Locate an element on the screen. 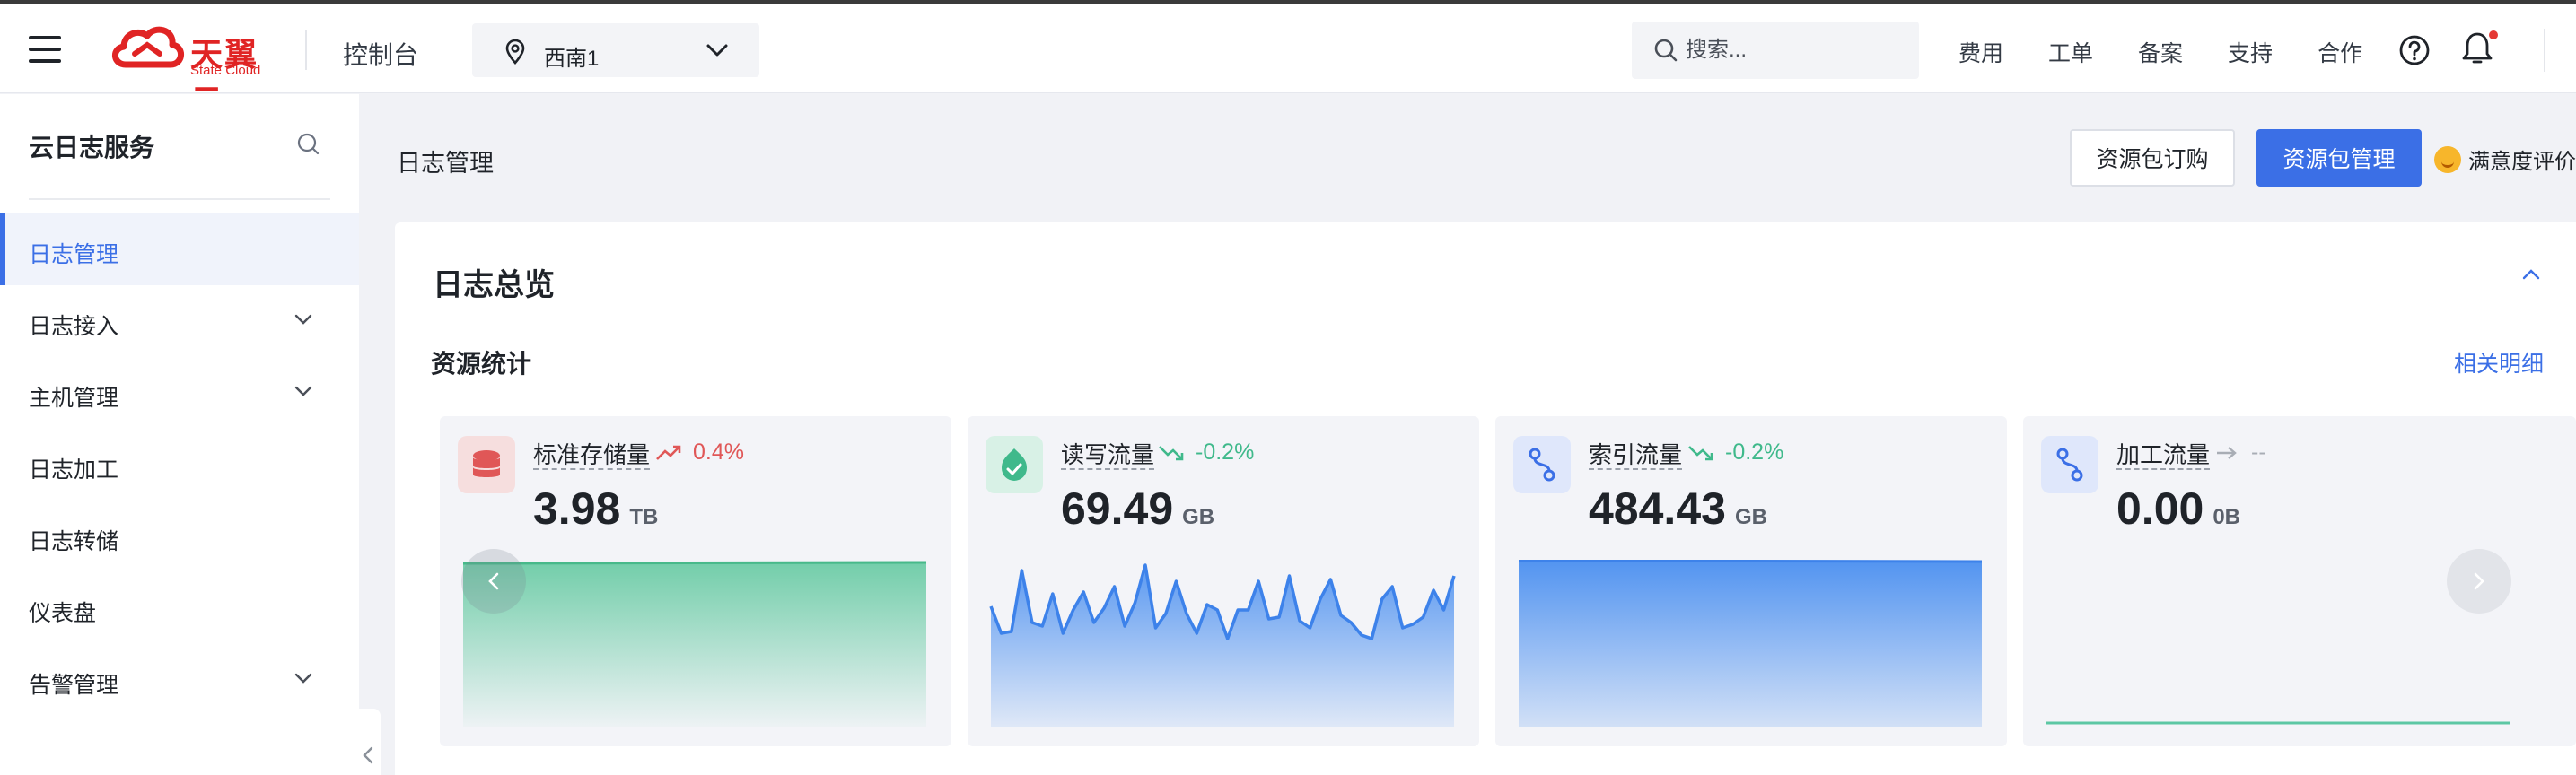 This screenshot has width=2576, height=775. metric-value-number: 3.98 is located at coordinates (577, 508).